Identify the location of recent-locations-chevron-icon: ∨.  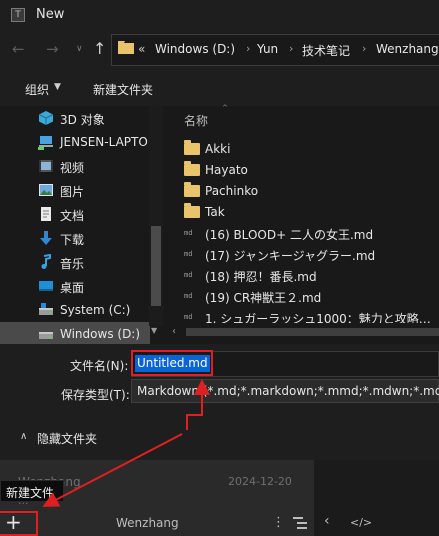
(79, 49).